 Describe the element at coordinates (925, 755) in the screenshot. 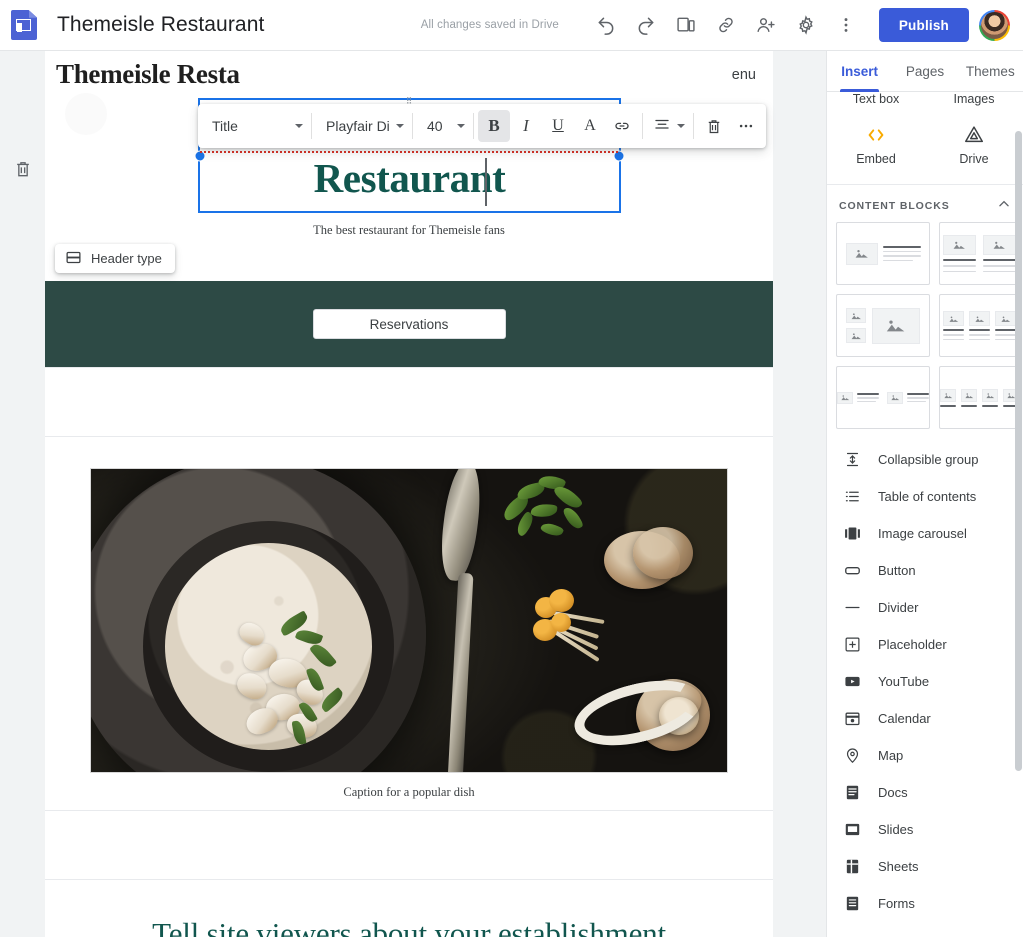

I see `insert-map: Map` at that location.